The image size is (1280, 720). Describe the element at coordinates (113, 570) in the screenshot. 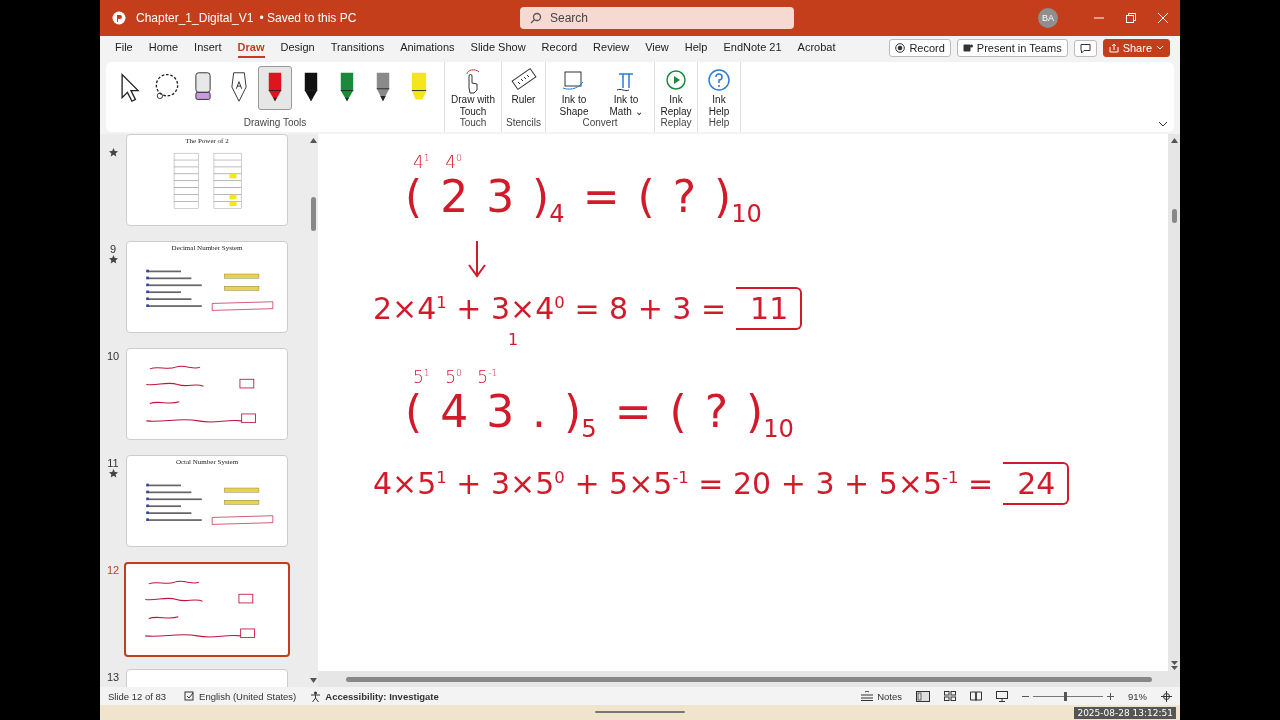

I see `slide-number: 12` at that location.